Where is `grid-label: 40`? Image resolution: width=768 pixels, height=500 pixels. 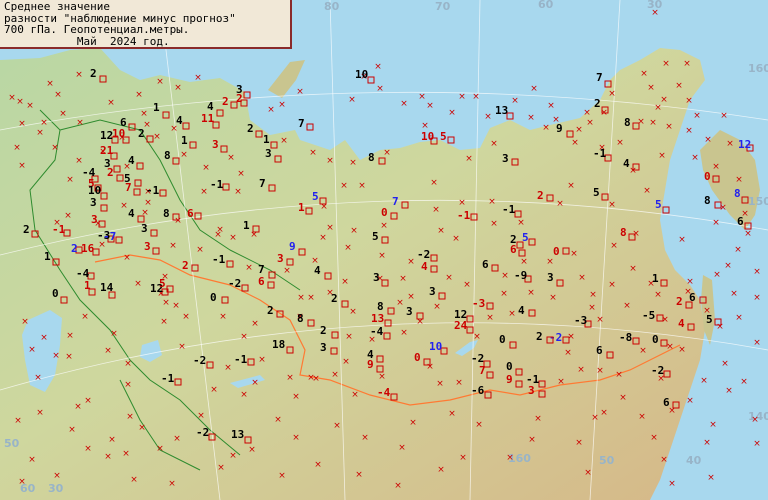 grid-label: 40 is located at coordinates (694, 460).